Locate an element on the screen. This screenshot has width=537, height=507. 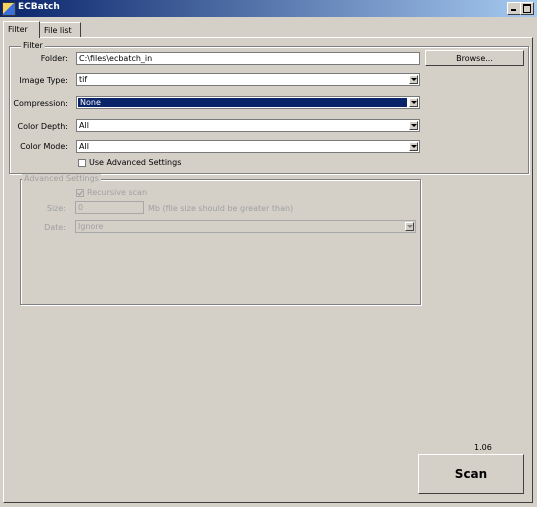
image-type-label: Image Type: is located at coordinates (43, 80).